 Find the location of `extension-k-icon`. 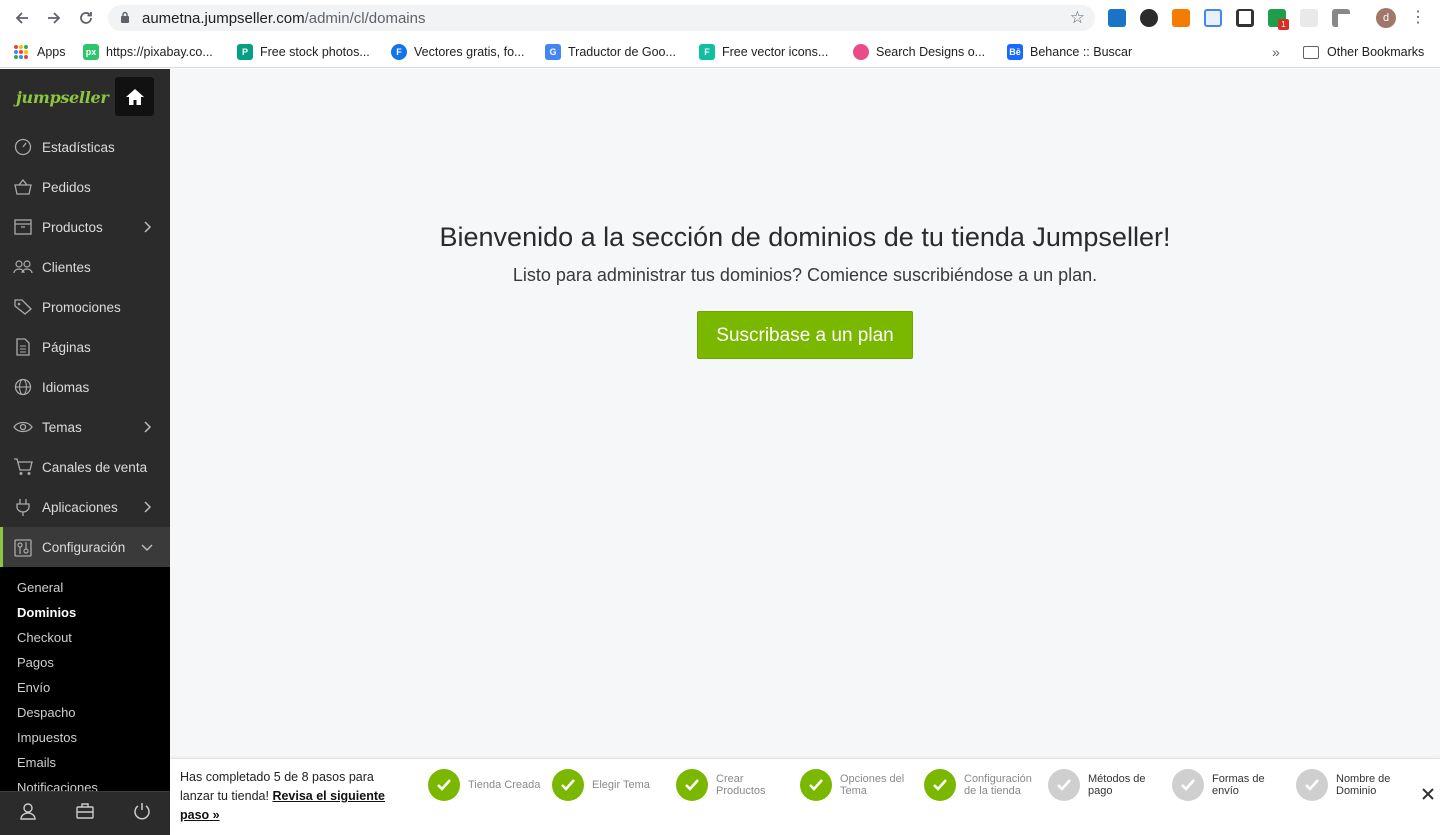

extension-k-icon is located at coordinates (1149, 18).